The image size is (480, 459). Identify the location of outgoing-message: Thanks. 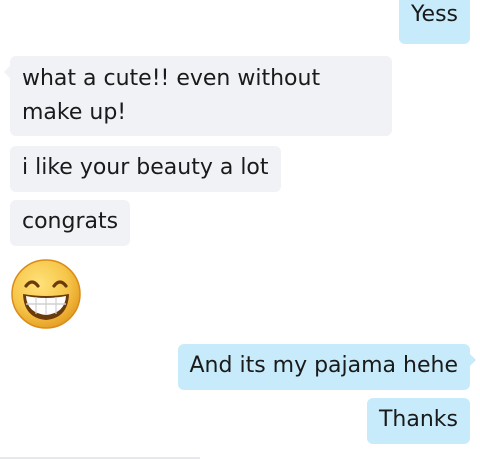
(418, 421).